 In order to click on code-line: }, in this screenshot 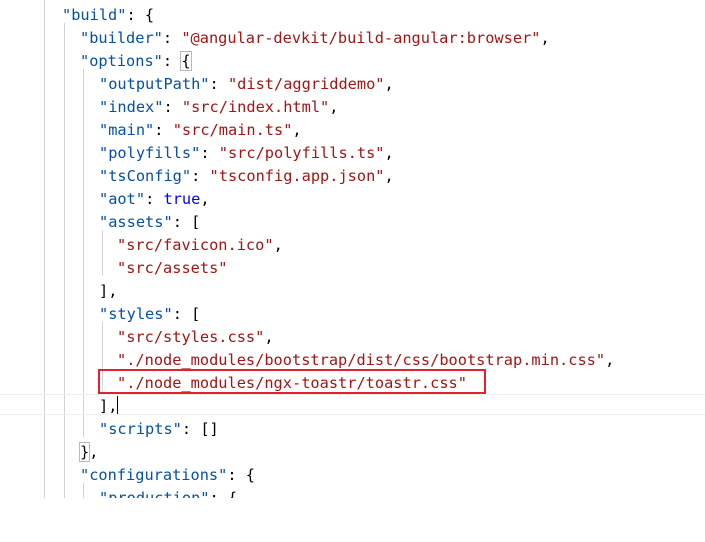, I will do `click(88, 452)`.